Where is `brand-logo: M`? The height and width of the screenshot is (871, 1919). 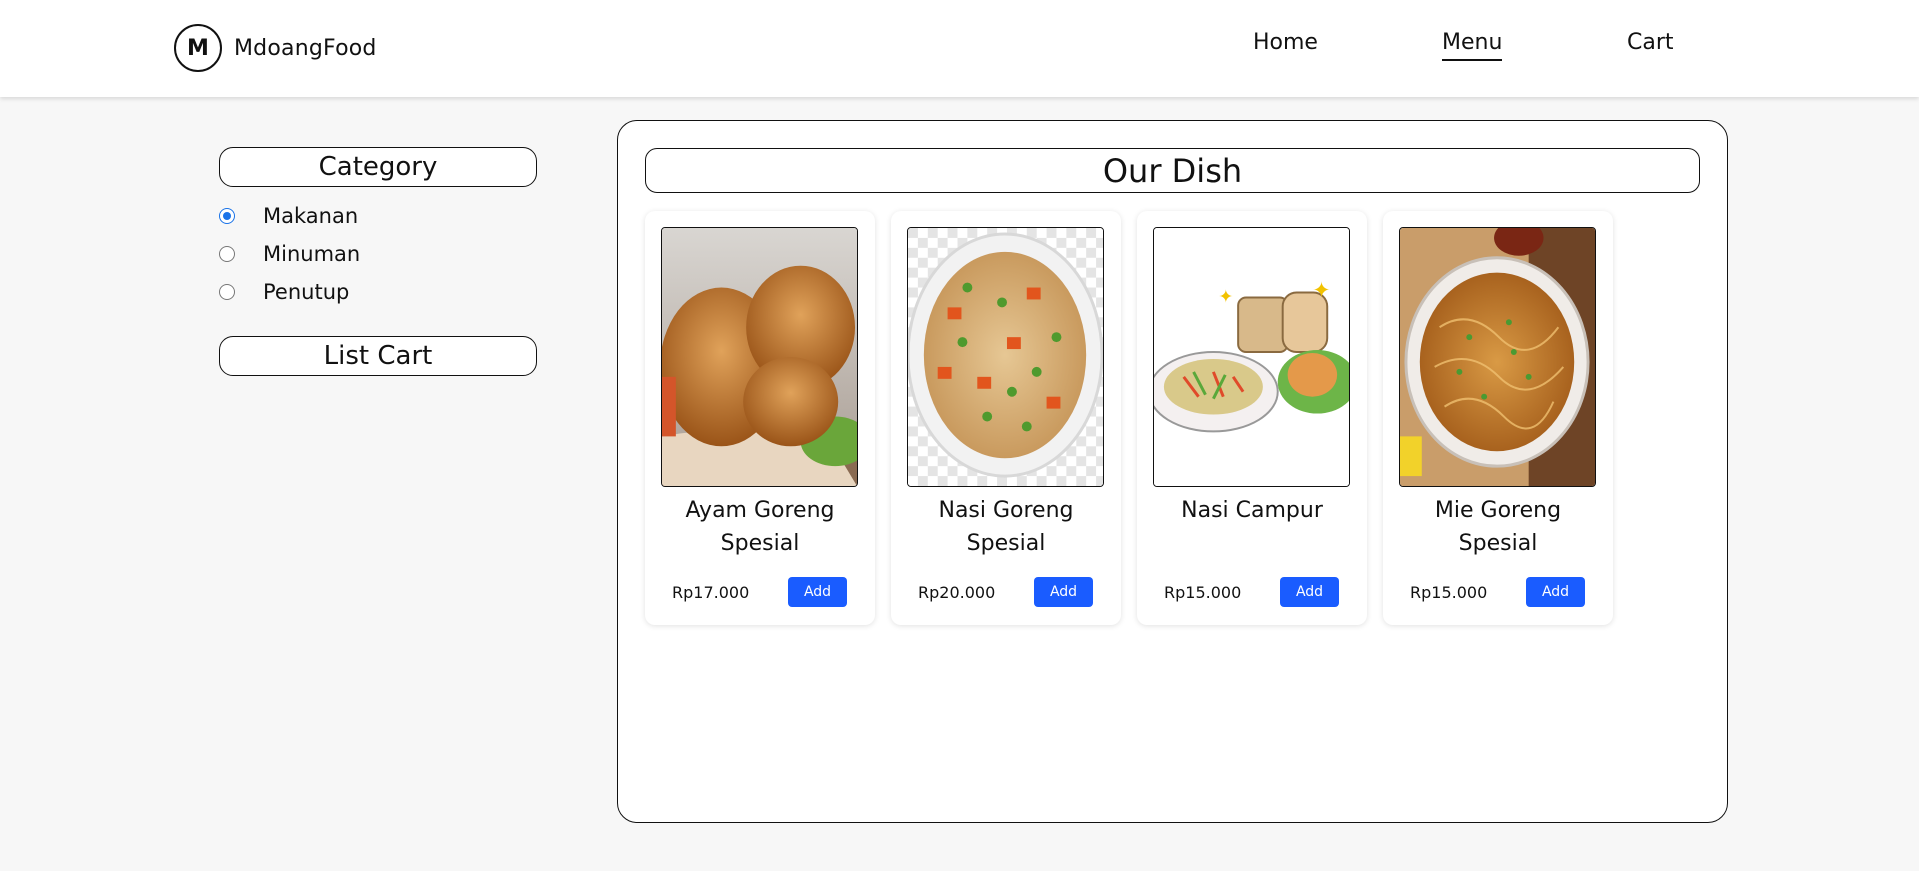
brand-logo: M is located at coordinates (198, 48).